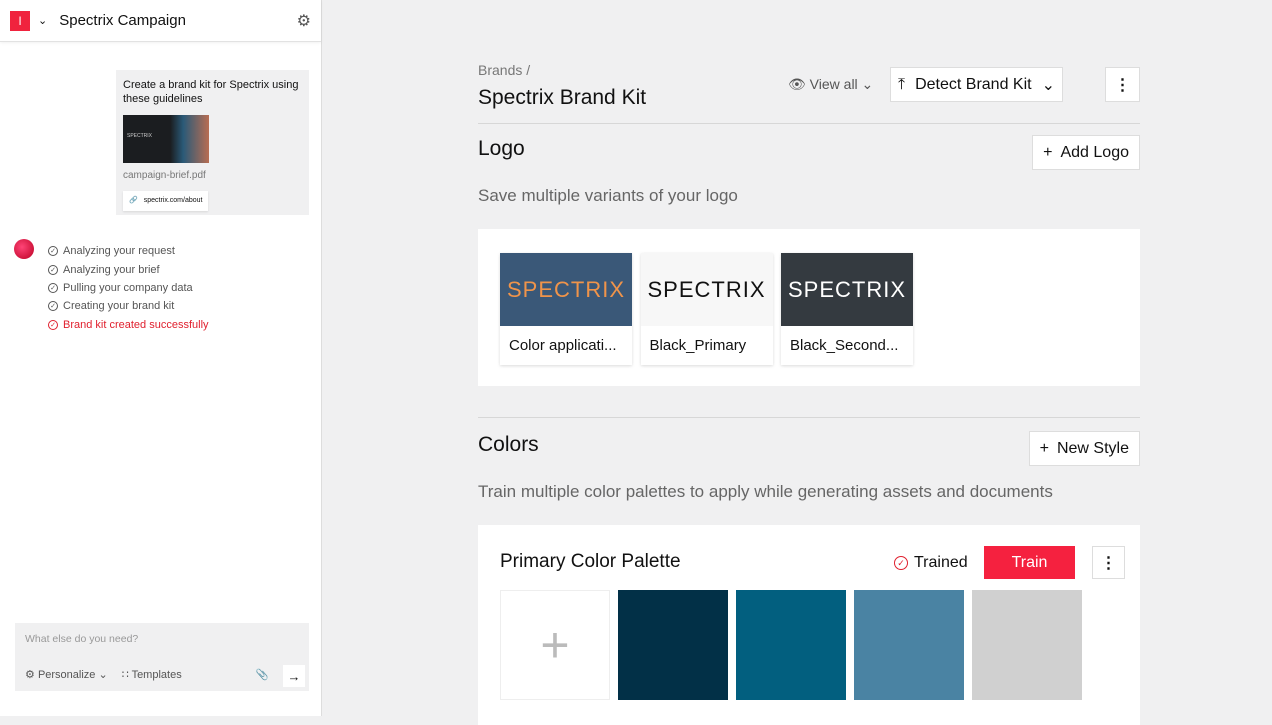 Image resolution: width=1272 pixels, height=725 pixels. I want to click on chat-header: I ⌄ Spectrix Campaign ⚙, so click(160, 21).